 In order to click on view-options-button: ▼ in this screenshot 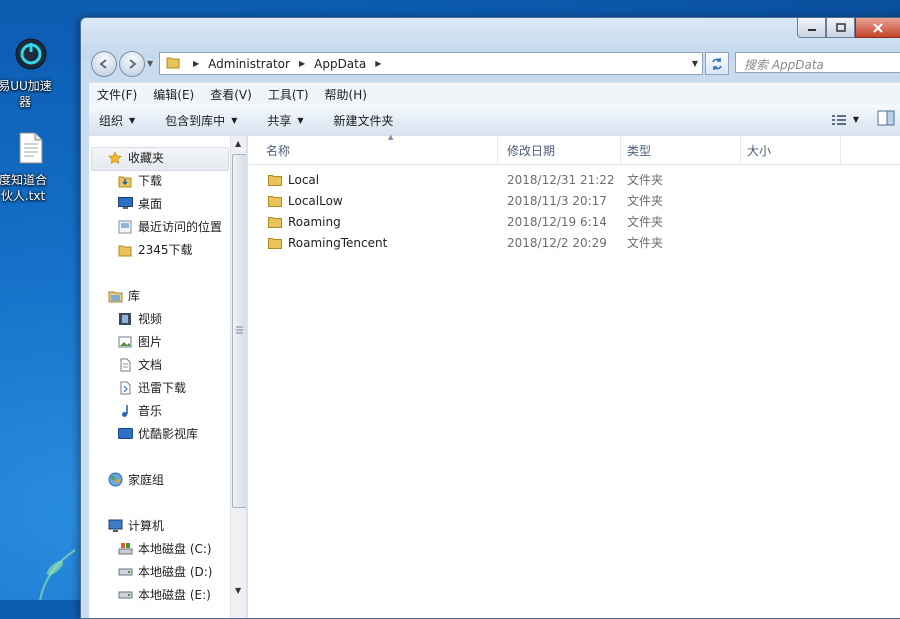, I will do `click(845, 119)`.